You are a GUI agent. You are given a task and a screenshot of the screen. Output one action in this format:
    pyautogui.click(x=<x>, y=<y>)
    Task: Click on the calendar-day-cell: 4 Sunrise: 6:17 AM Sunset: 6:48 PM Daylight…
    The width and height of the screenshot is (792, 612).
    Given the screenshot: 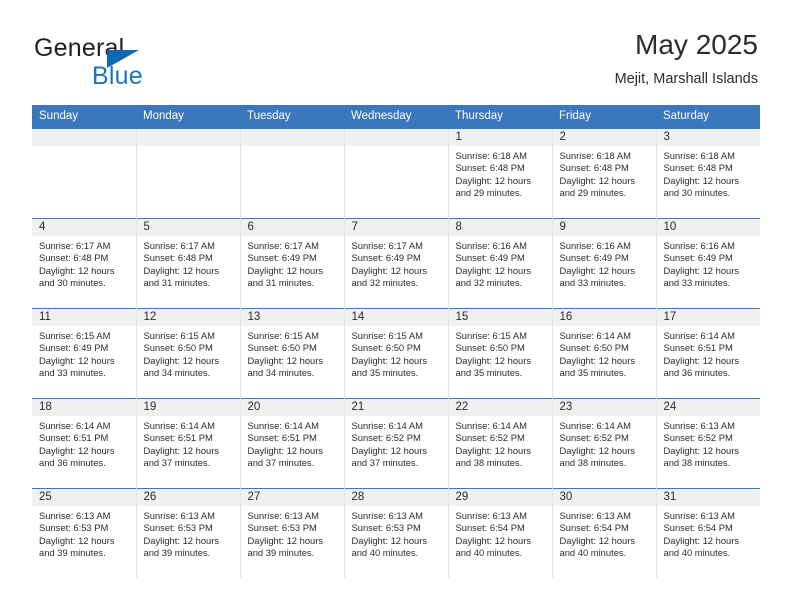 What is the action you would take?
    pyautogui.click(x=84, y=263)
    